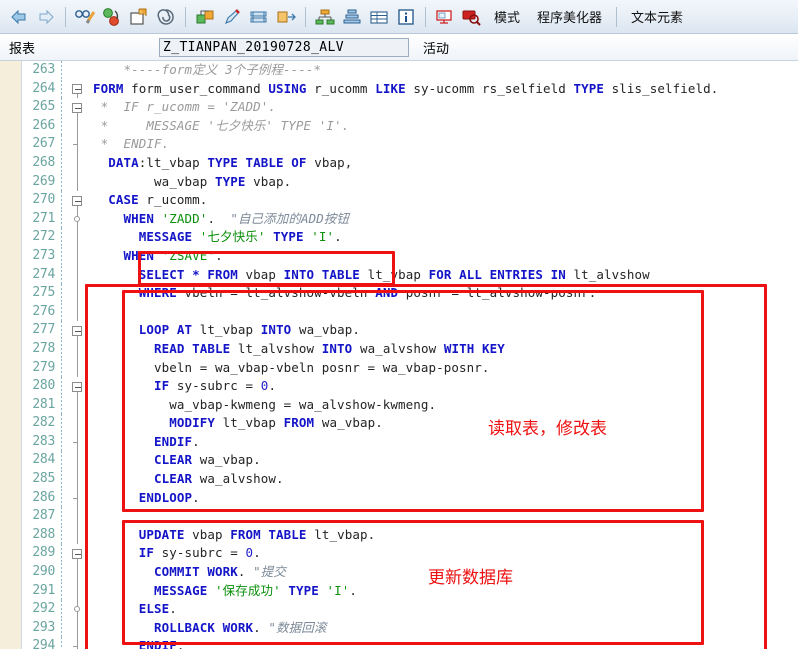 The image size is (798, 649). I want to click on check-syntax-icon, so click(85, 17).